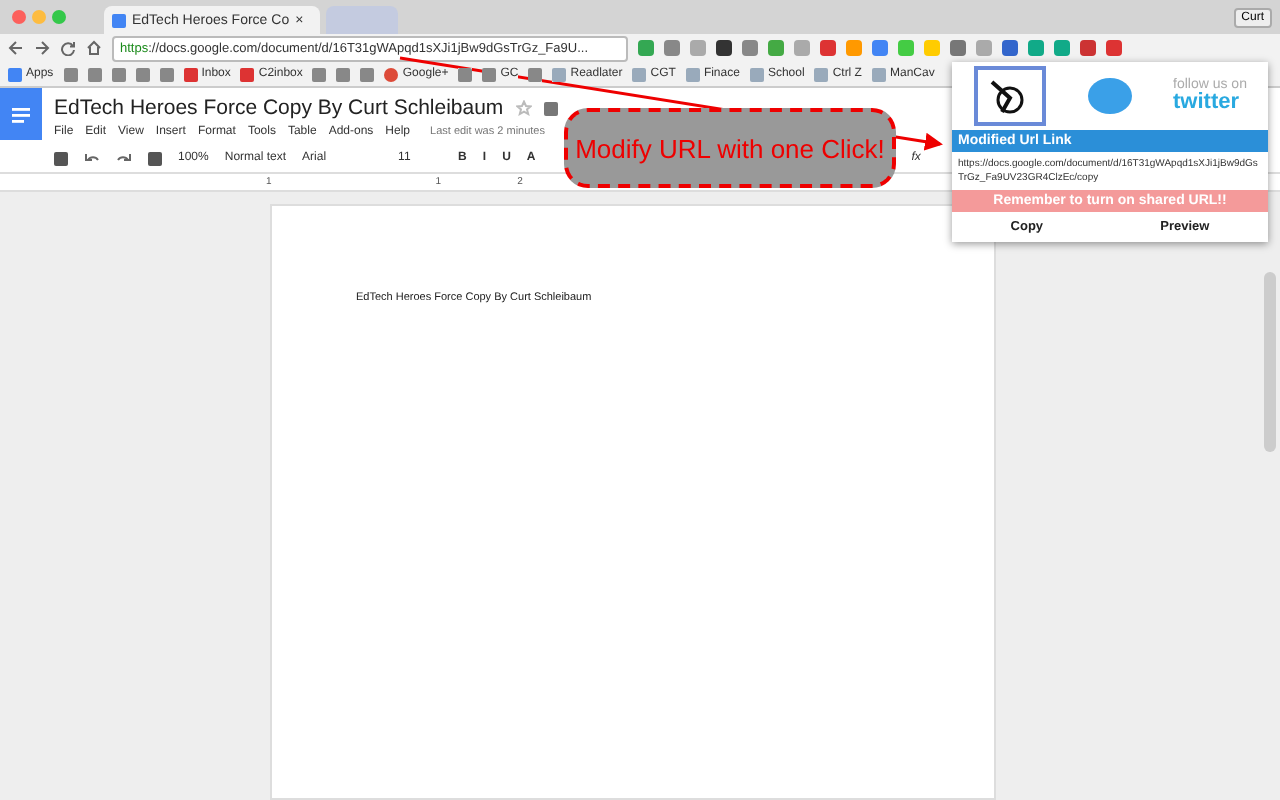 This screenshot has width=1280, height=800. I want to click on document-title: EdTech Heroes Force Copy By Curt Schleibaum, so click(279, 108).